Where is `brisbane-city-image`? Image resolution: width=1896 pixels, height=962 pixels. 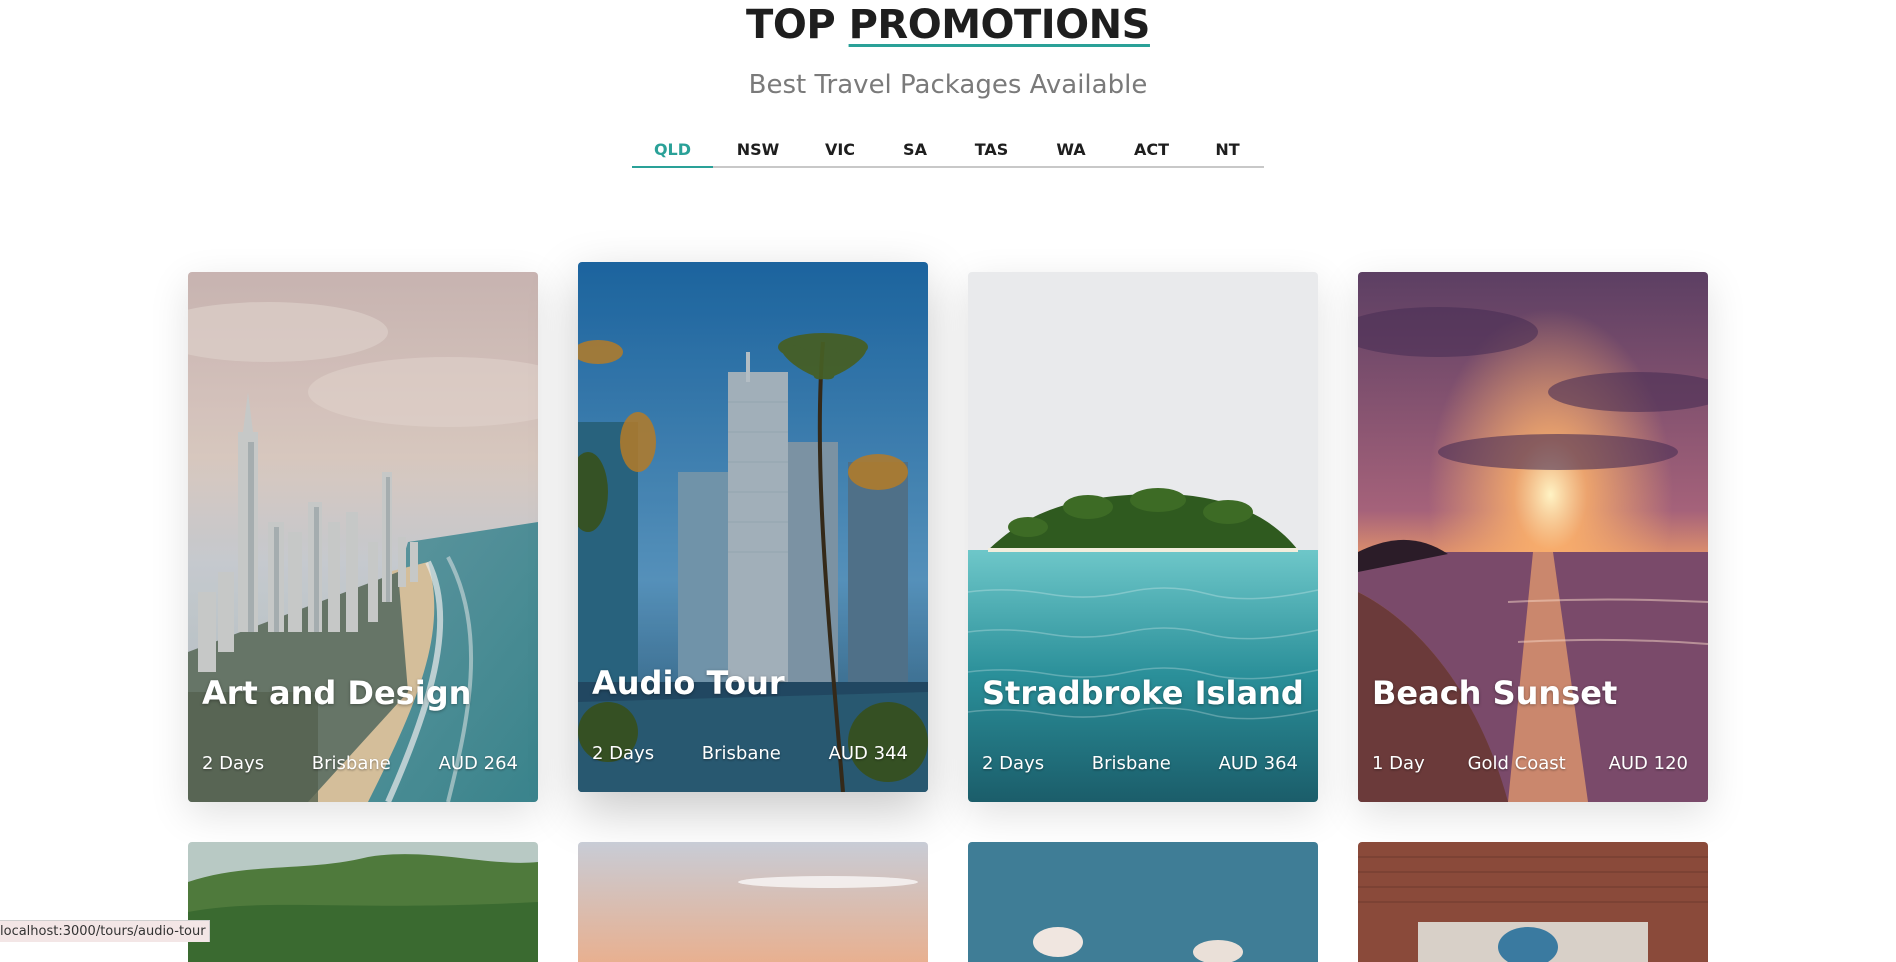
brisbane-city-image is located at coordinates (753, 527).